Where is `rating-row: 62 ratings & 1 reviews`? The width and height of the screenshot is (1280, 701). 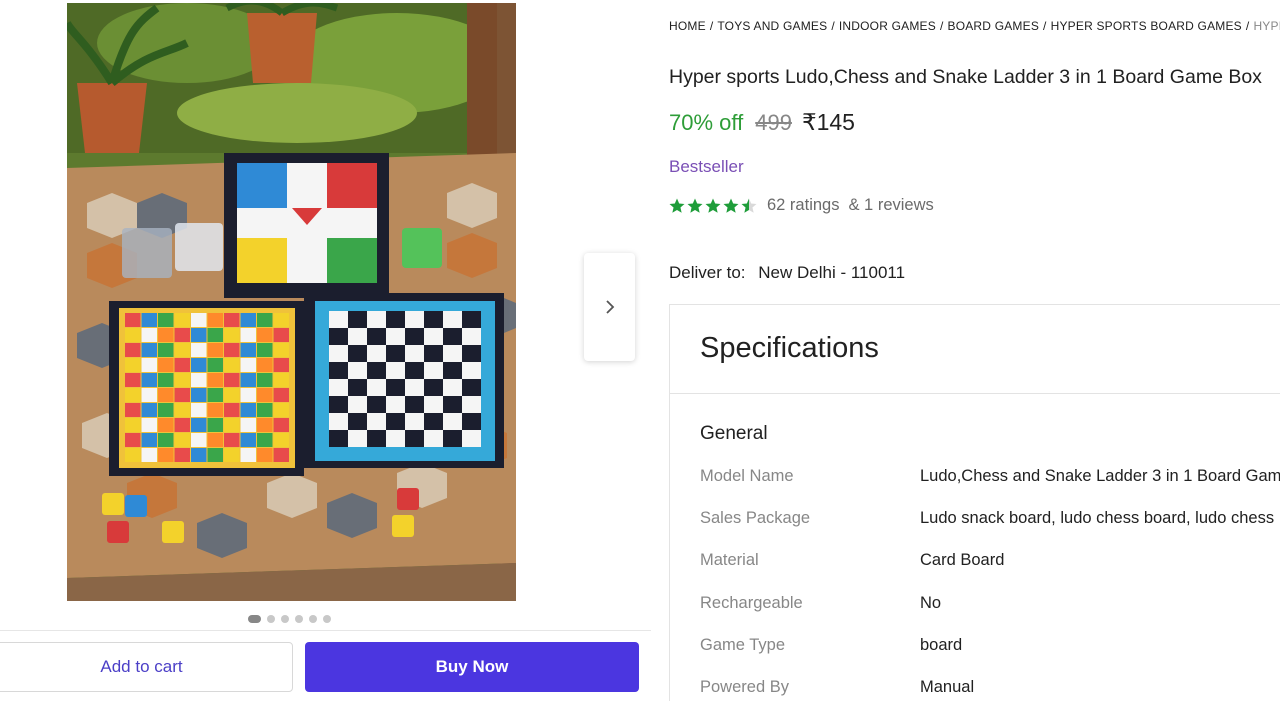
rating-row: 62 ratings & 1 reviews is located at coordinates (801, 205).